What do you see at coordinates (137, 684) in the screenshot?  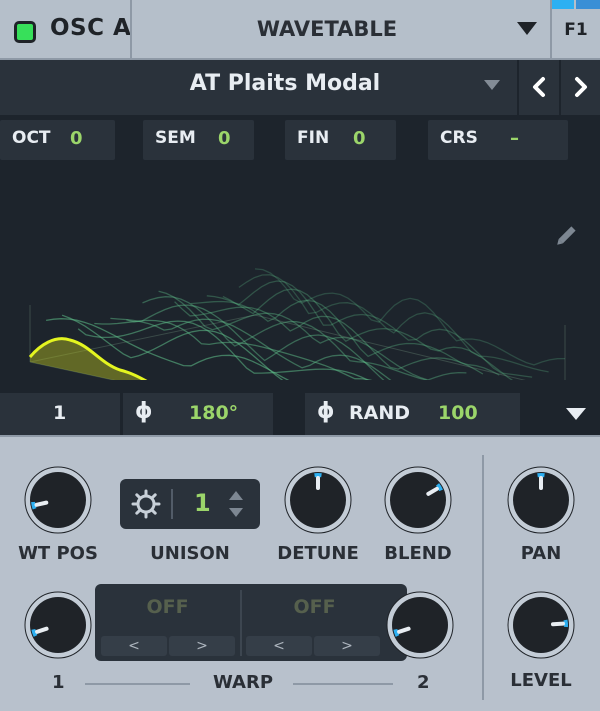 I see `warp-line-left` at bounding box center [137, 684].